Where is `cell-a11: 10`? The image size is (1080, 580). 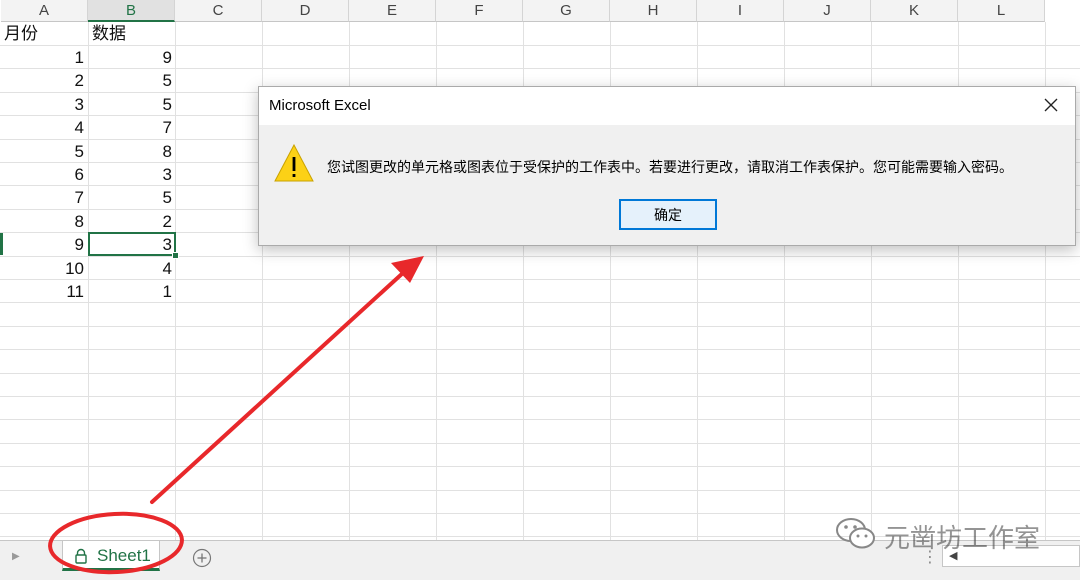 cell-a11: 10 is located at coordinates (44, 268).